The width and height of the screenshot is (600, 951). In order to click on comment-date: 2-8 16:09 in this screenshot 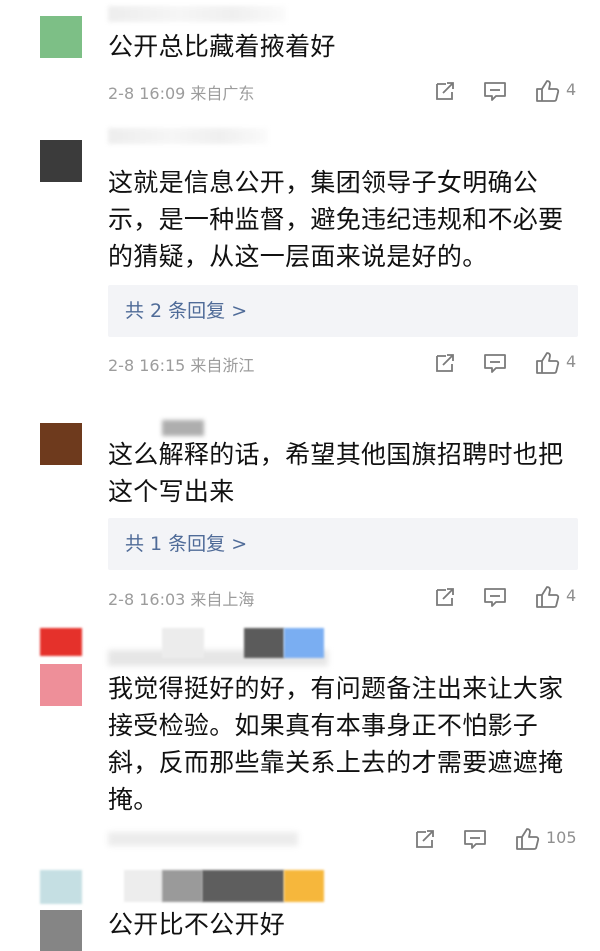, I will do `click(147, 93)`.